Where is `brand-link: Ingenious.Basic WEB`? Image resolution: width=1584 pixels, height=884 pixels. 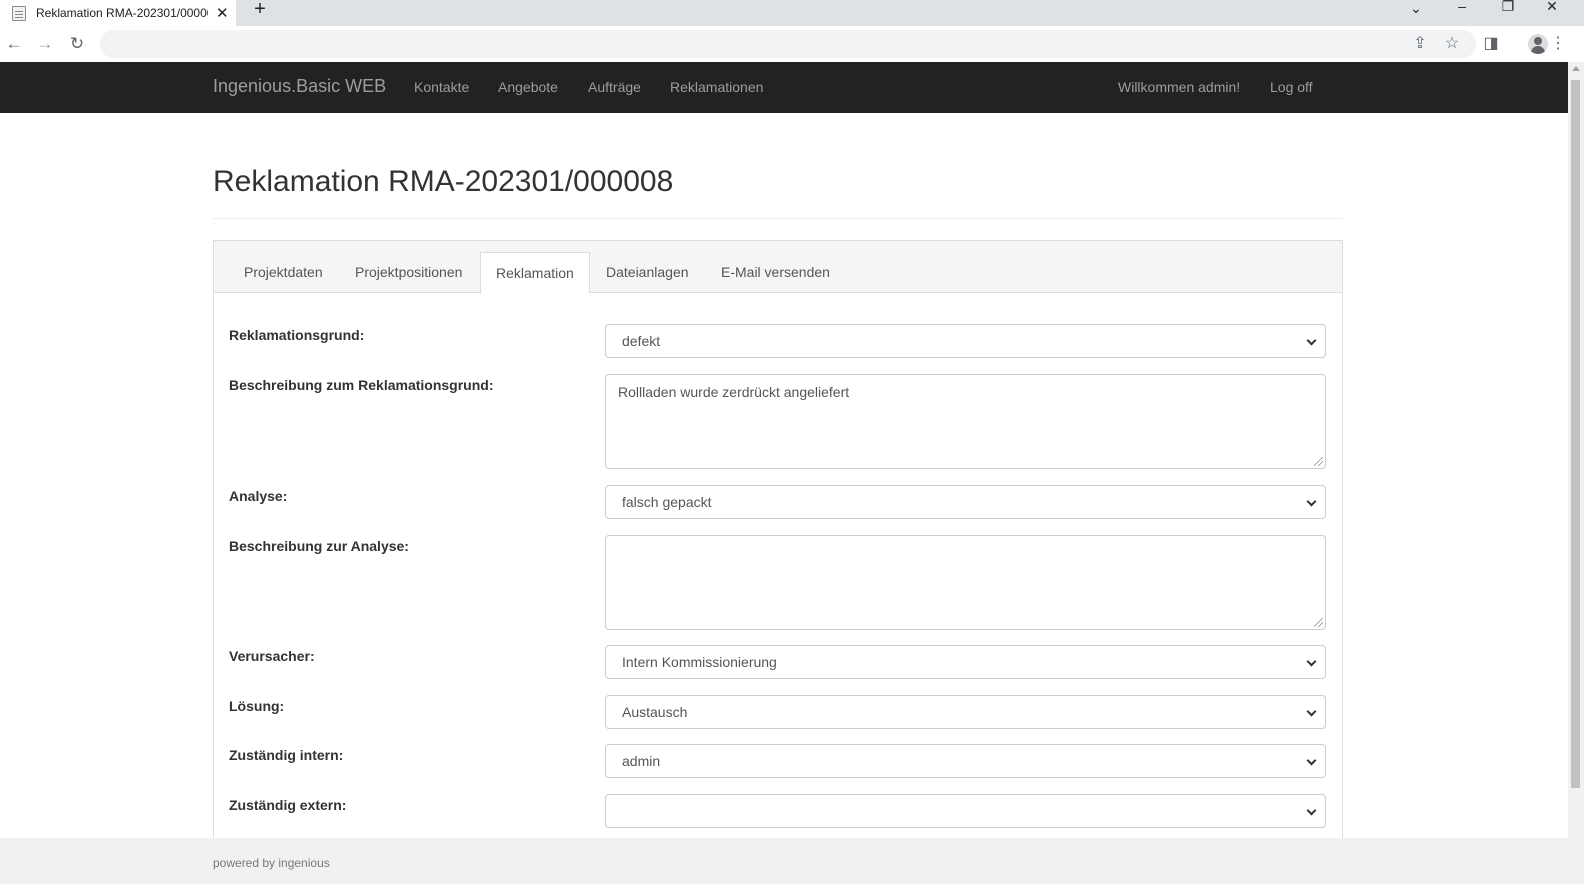
brand-link: Ingenious.Basic WEB is located at coordinates (299, 86).